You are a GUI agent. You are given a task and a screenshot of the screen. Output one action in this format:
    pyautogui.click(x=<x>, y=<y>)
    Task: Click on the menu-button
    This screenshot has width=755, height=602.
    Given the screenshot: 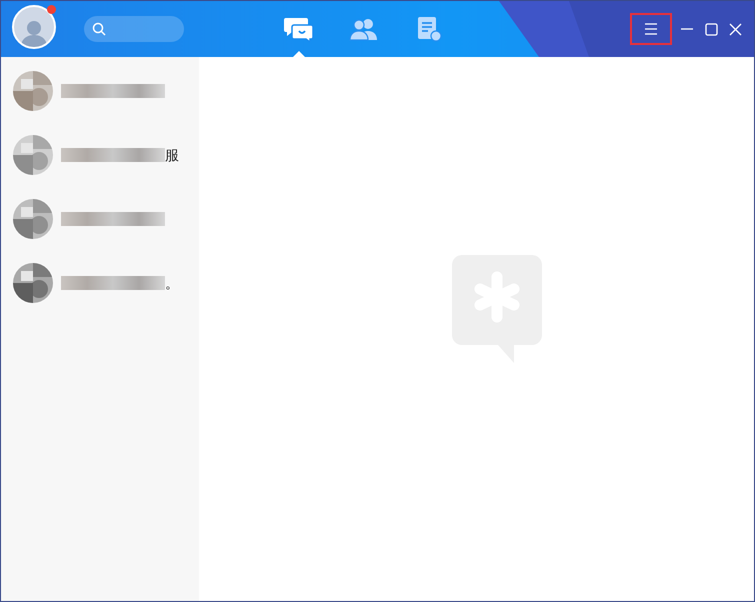 What is the action you would take?
    pyautogui.click(x=651, y=29)
    